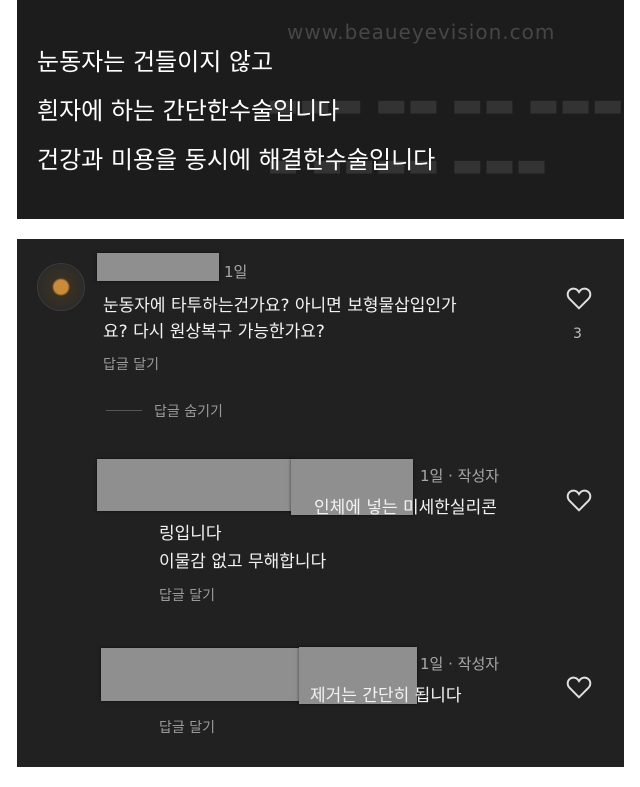  What do you see at coordinates (386, 696) in the screenshot?
I see `comment-text-line: 제거는 간단히 됩니다` at bounding box center [386, 696].